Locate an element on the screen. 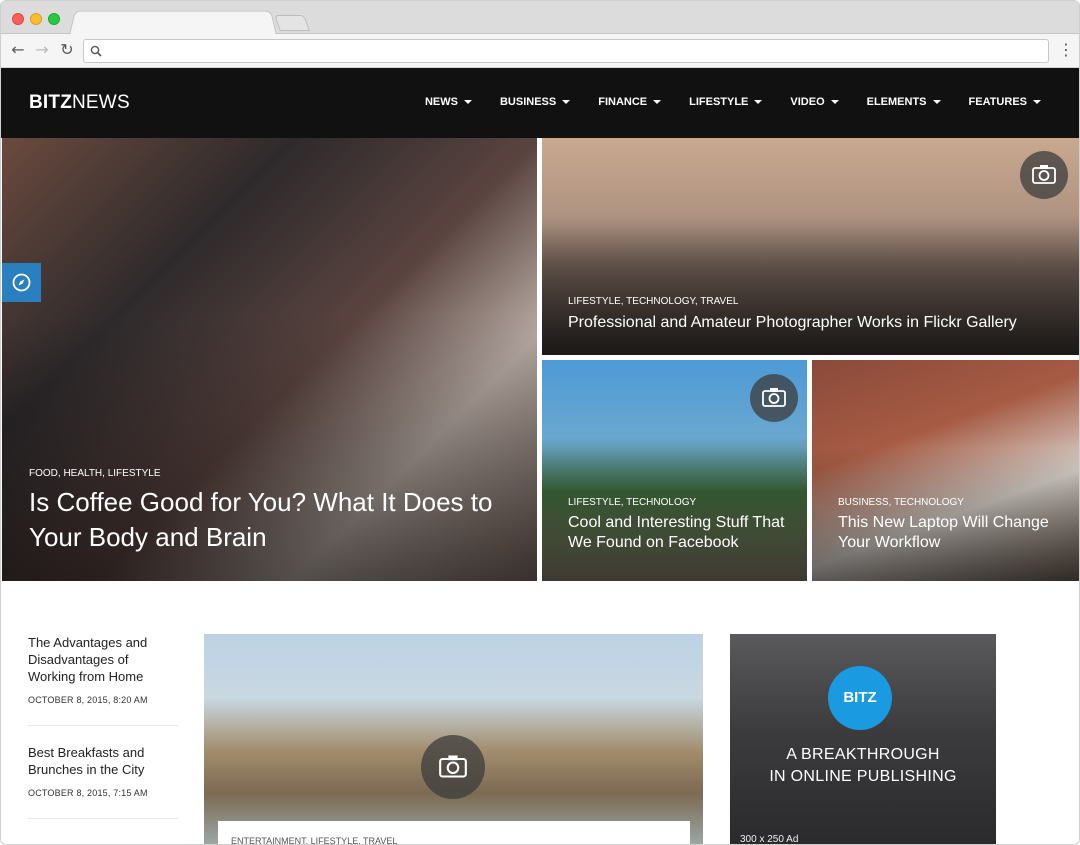 The height and width of the screenshot is (845, 1080). featured-post-card: ENTERTAINMENT, LIFESTYLE, TRAVEL is located at coordinates (454, 832).